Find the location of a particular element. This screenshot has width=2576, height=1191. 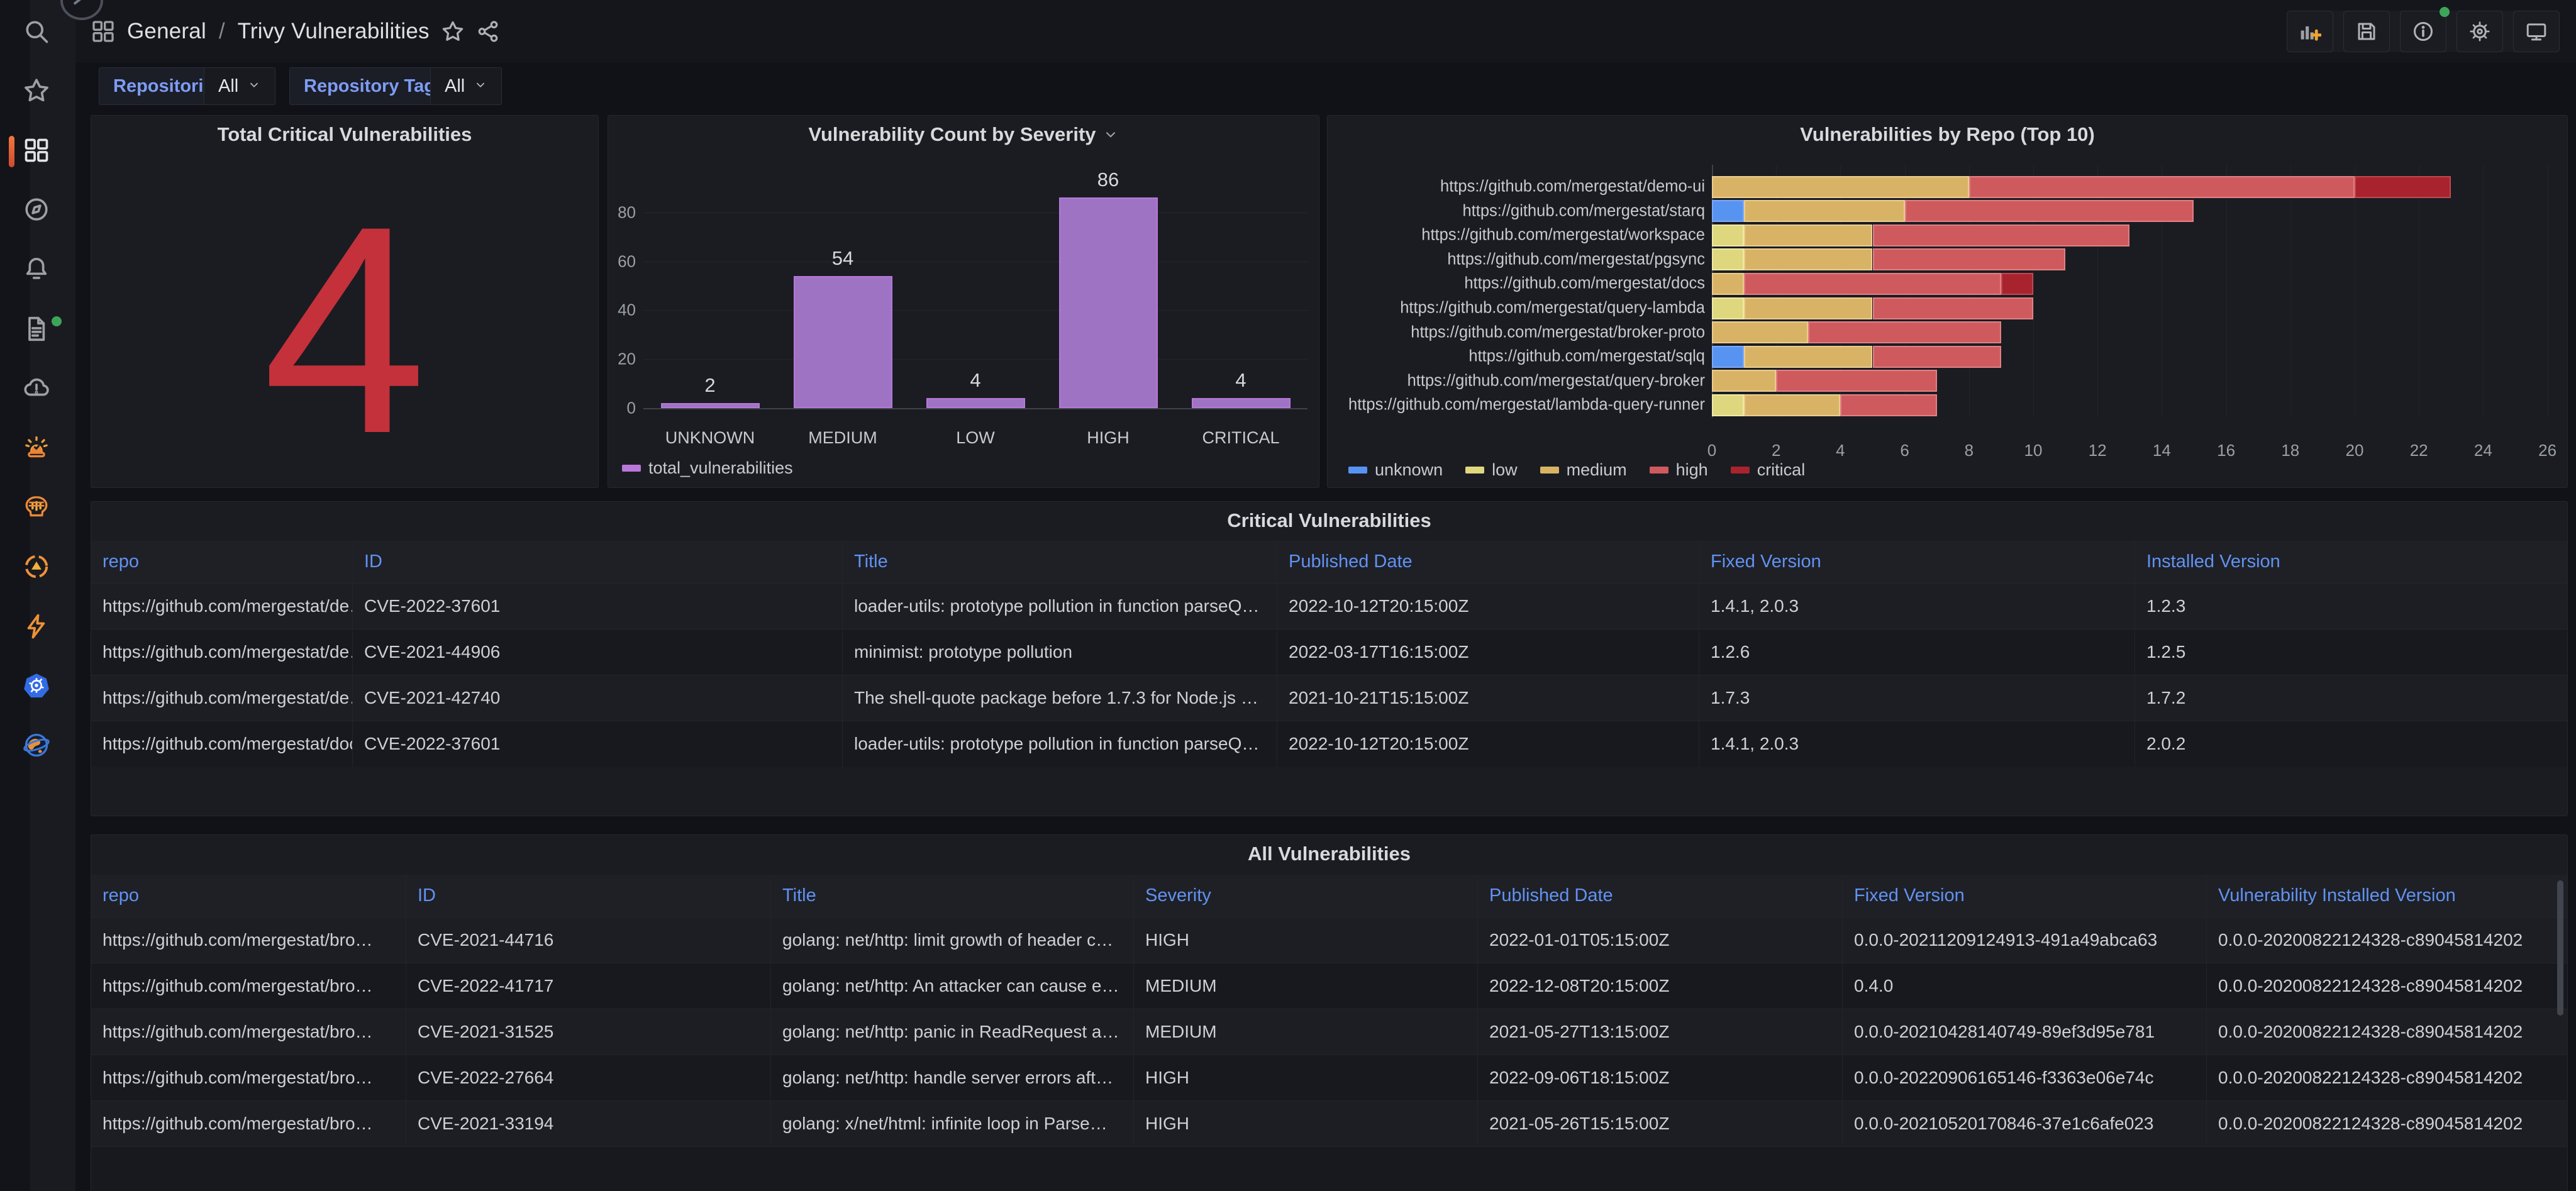

breadcrumb-folder: General is located at coordinates (166, 32).